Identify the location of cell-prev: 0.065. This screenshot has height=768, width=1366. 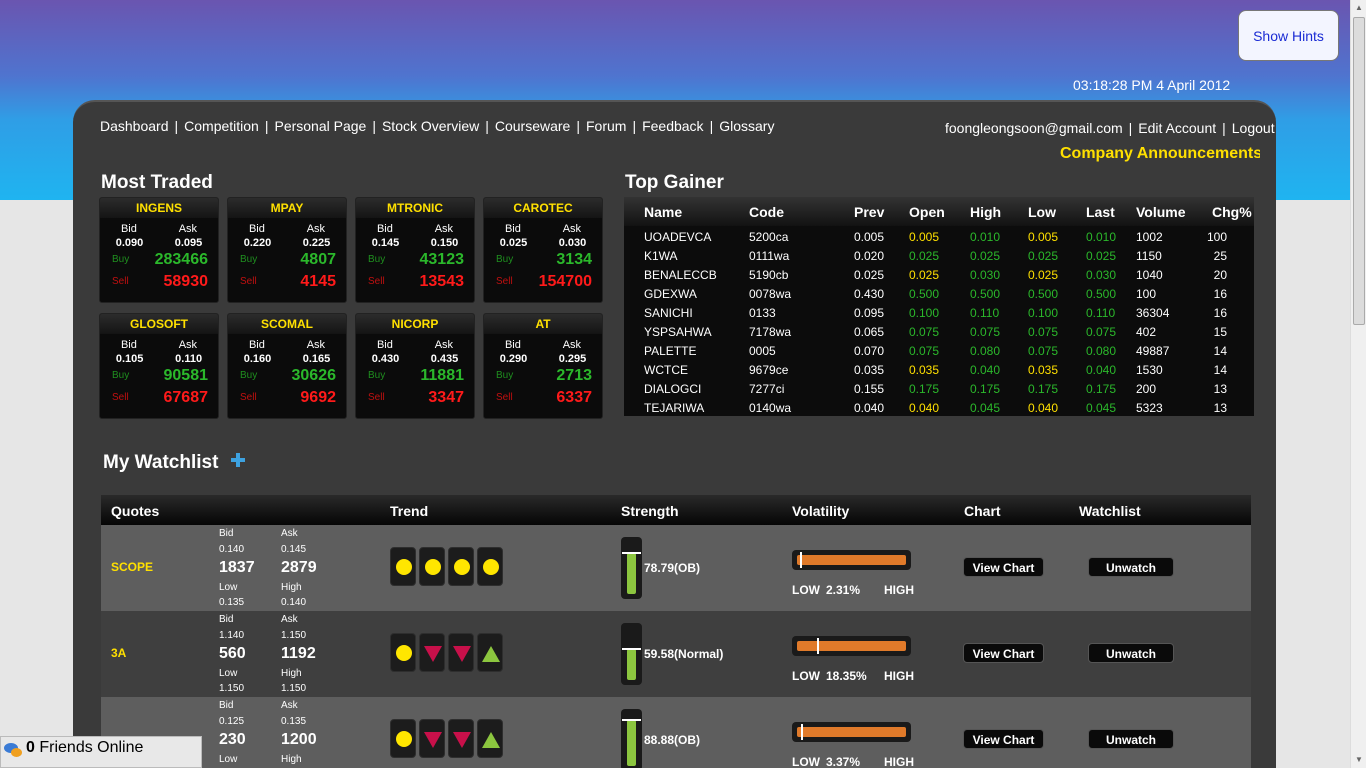
(869, 332).